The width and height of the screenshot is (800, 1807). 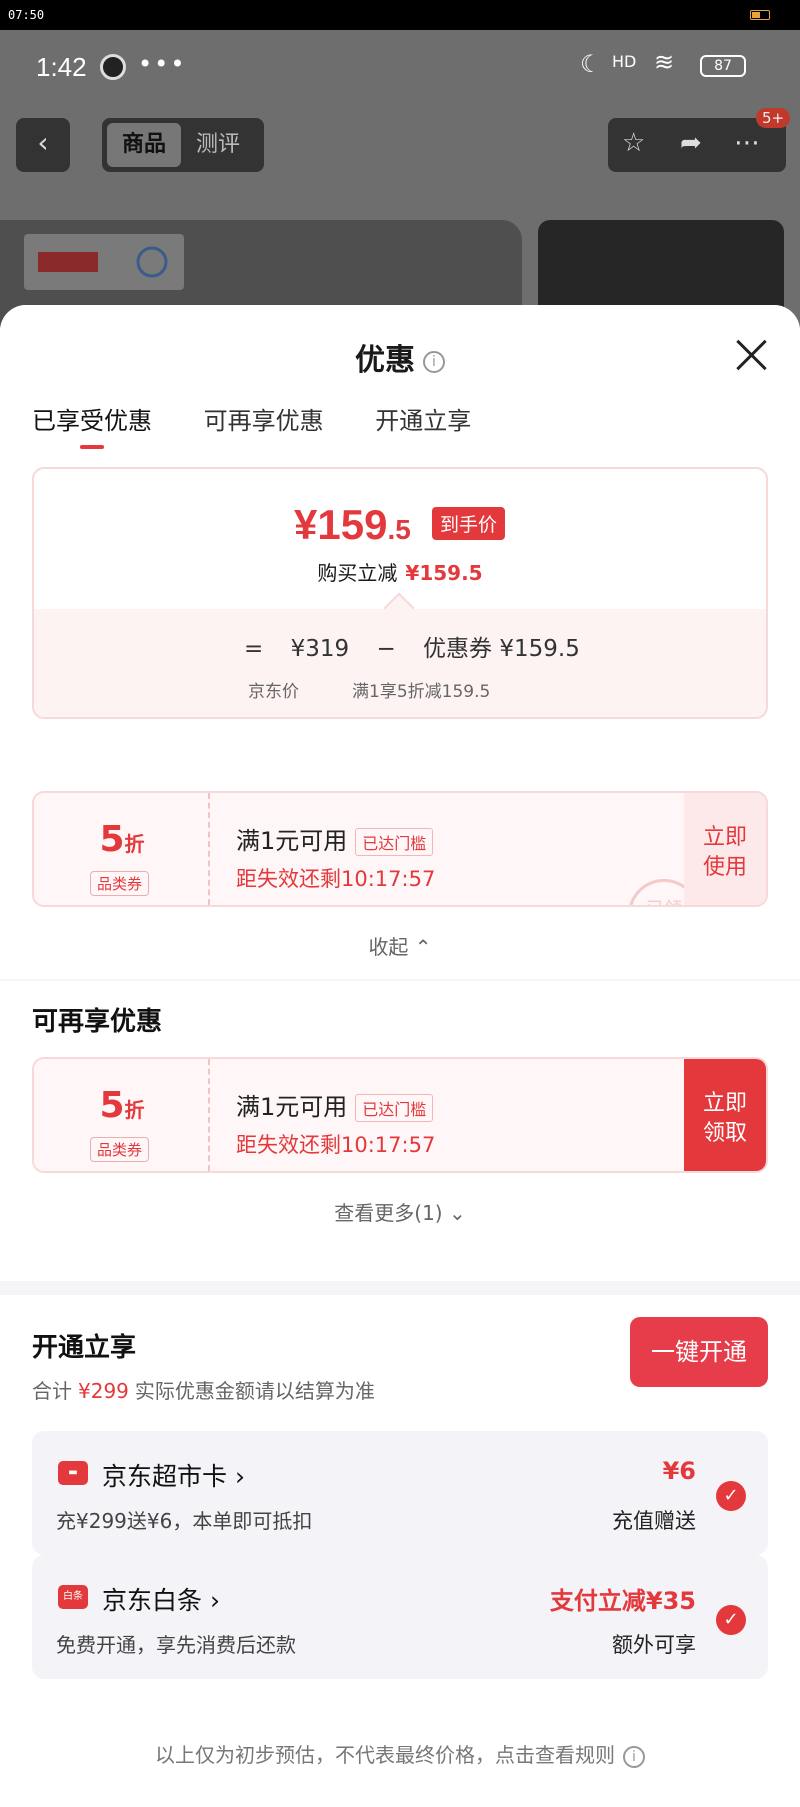 I want to click on coupon-amount: 优惠券 ¥159.5, so click(x=501, y=649).